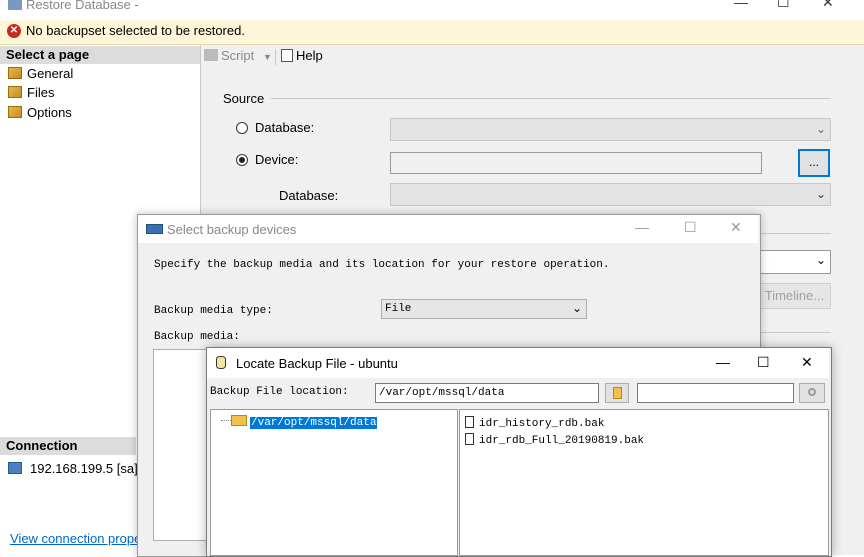  Describe the element at coordinates (15, 5) in the screenshot. I see `restore-database-icon` at that location.